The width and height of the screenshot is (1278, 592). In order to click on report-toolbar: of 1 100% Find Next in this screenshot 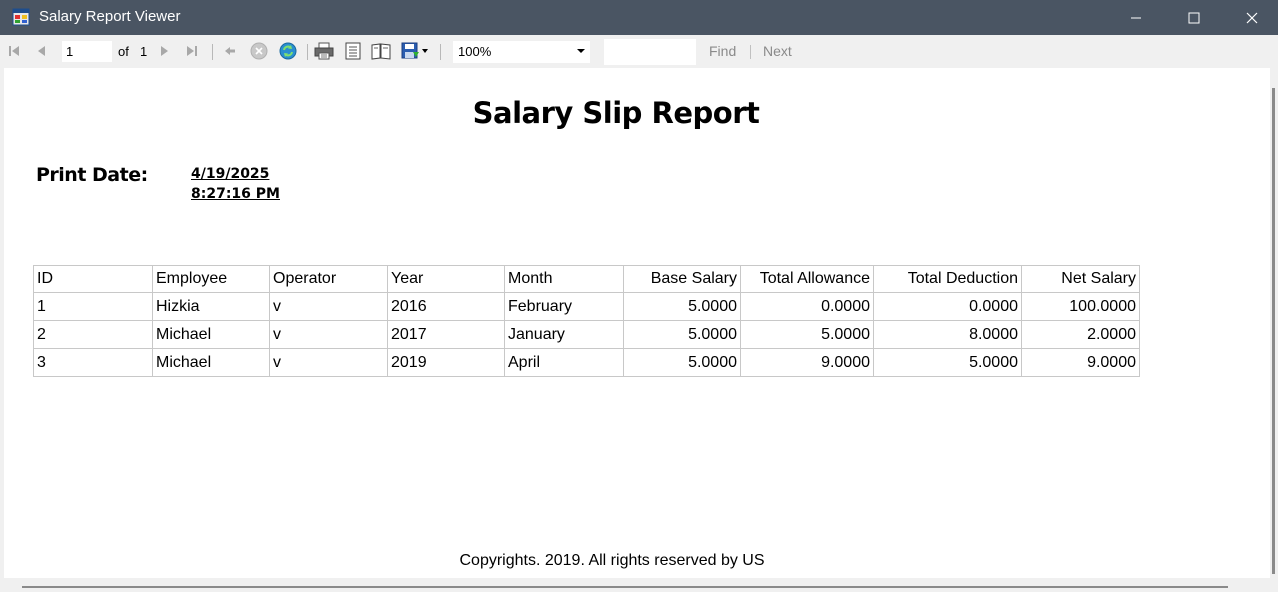, I will do `click(639, 51)`.